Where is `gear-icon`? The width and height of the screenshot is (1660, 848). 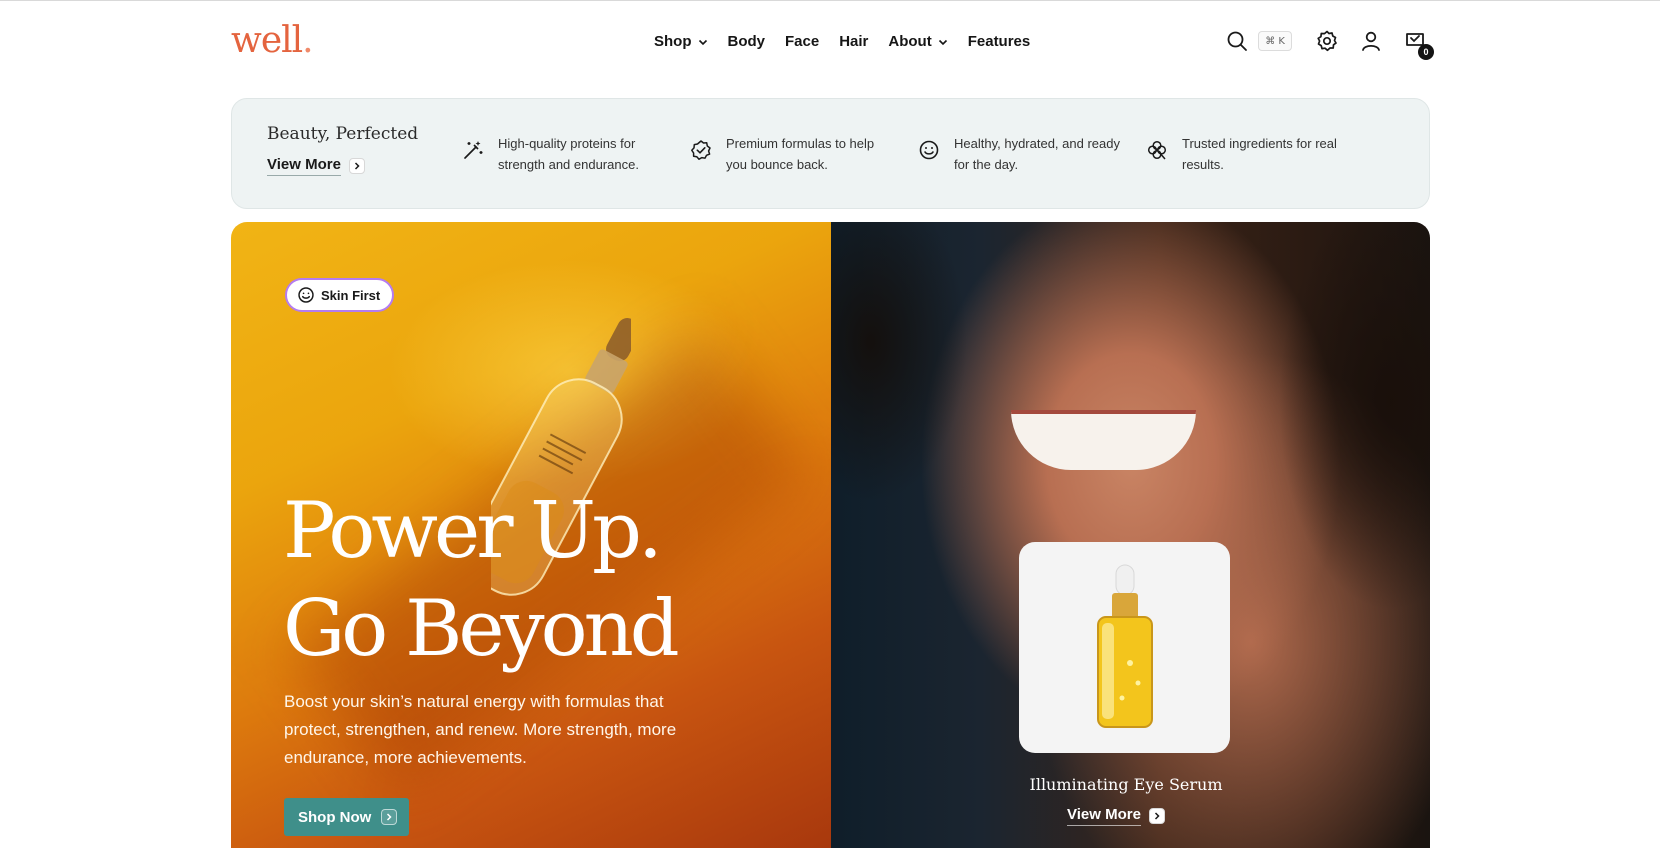 gear-icon is located at coordinates (1327, 41).